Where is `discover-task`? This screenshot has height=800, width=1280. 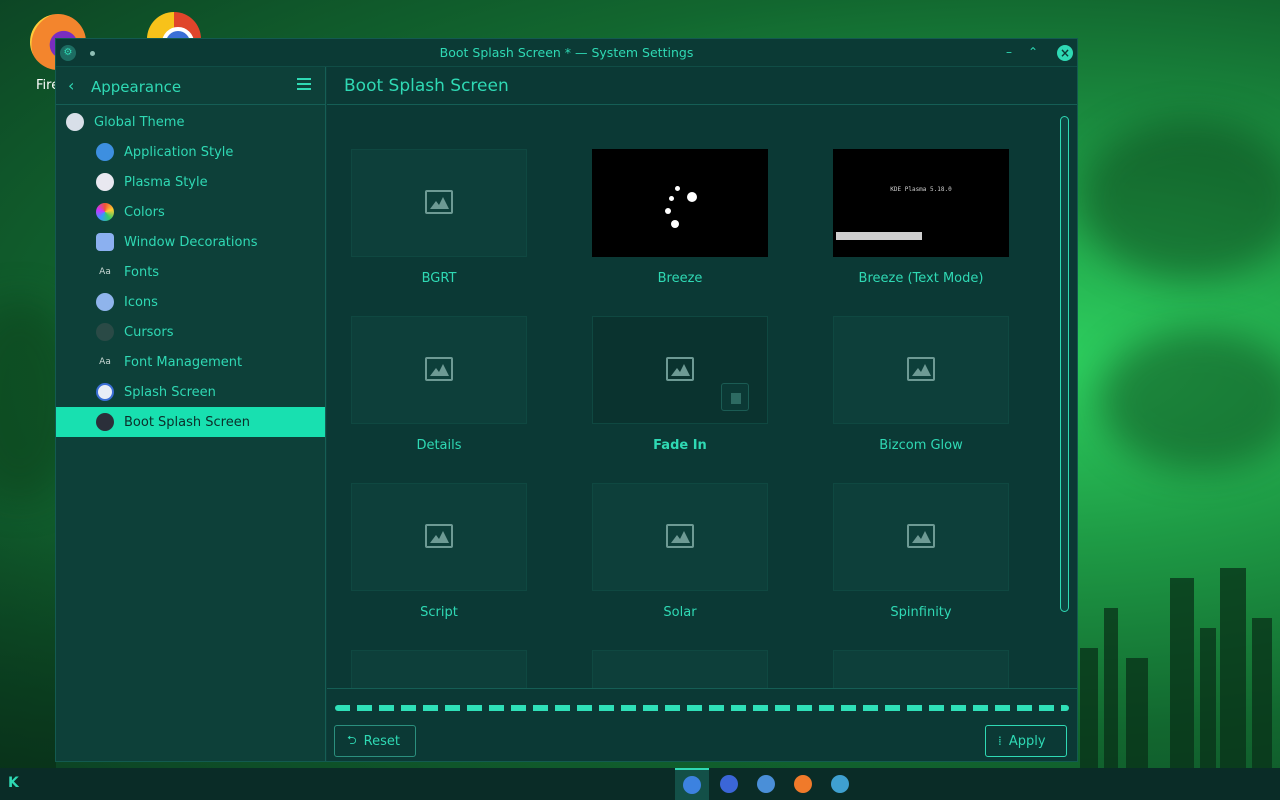
discover-task is located at coordinates (729, 784).